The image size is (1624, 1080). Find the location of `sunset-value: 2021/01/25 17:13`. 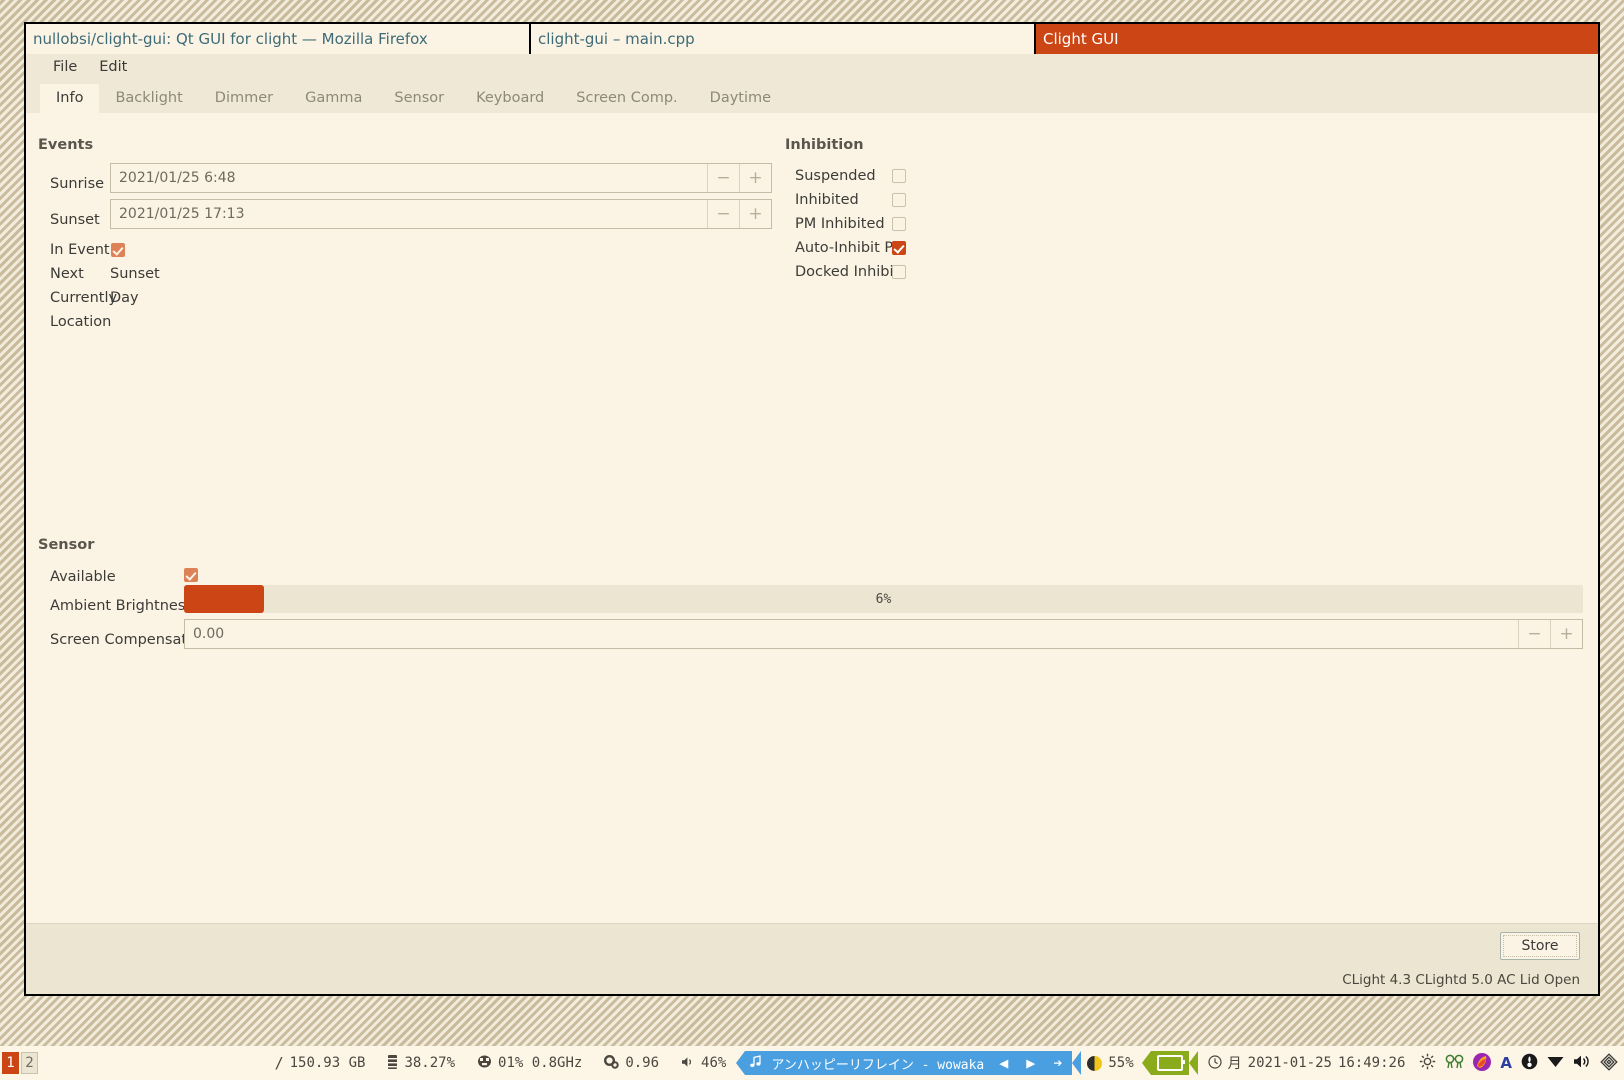

sunset-value: 2021/01/25 17:13 is located at coordinates (409, 214).